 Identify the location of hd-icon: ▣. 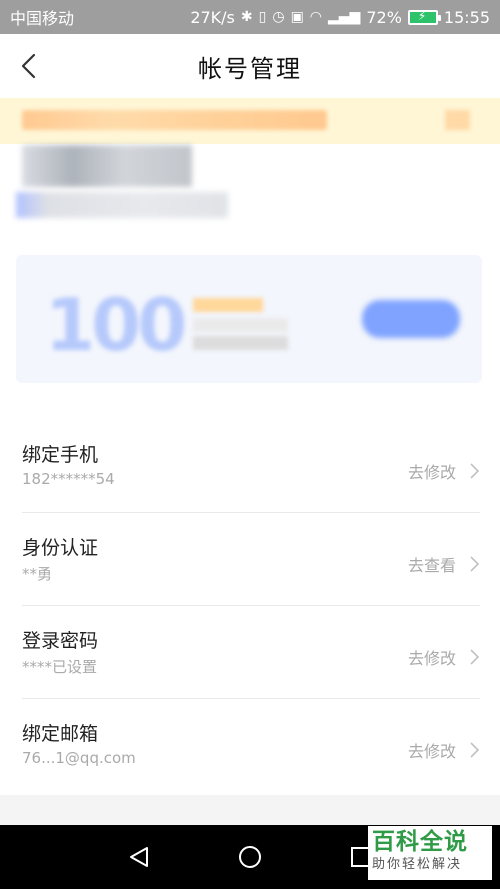
(297, 17).